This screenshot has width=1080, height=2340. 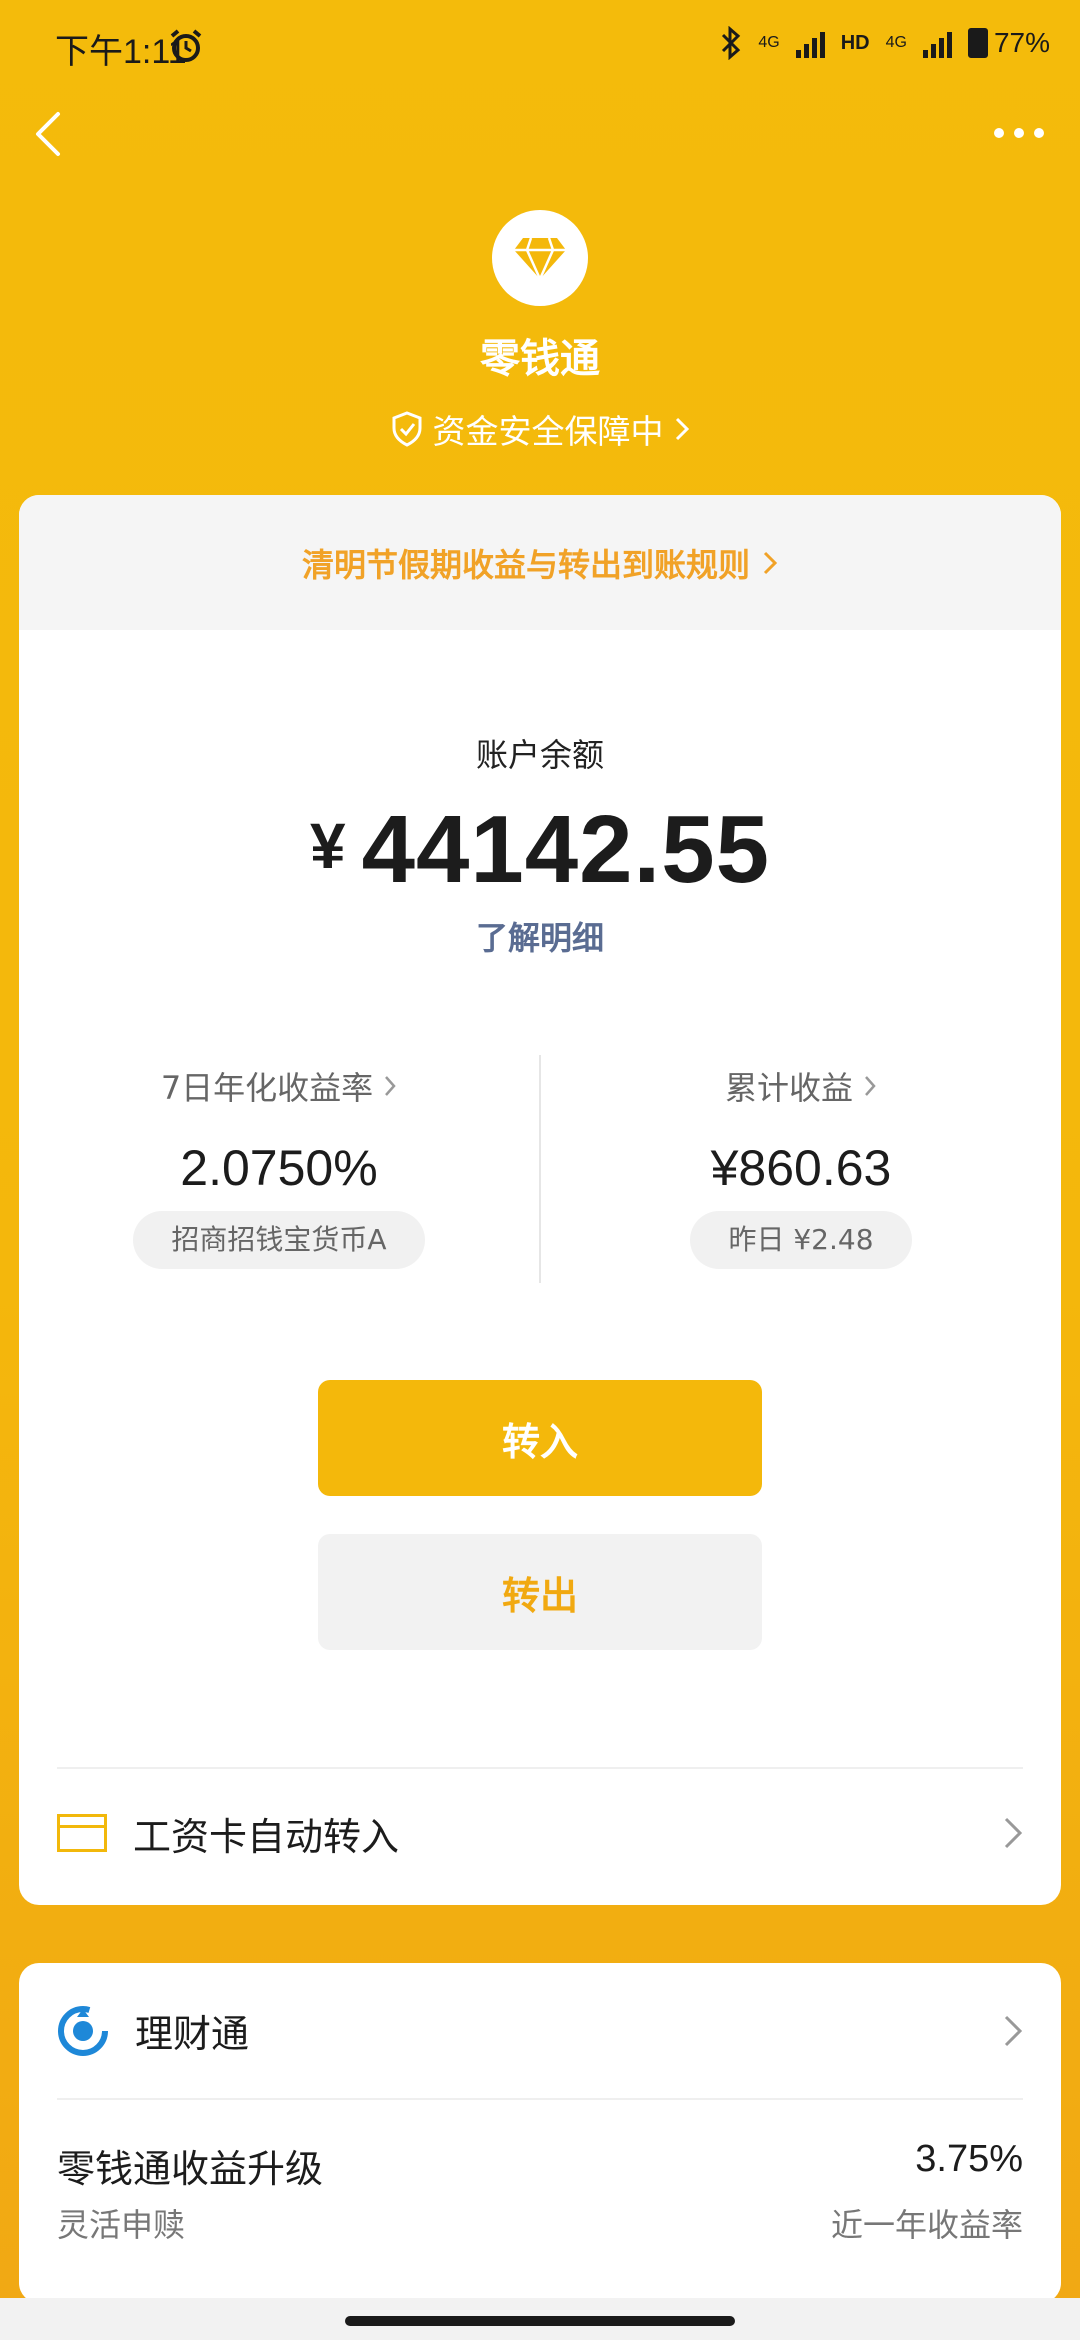 I want to click on yield-value: 2.0750%, so click(x=279, y=1168).